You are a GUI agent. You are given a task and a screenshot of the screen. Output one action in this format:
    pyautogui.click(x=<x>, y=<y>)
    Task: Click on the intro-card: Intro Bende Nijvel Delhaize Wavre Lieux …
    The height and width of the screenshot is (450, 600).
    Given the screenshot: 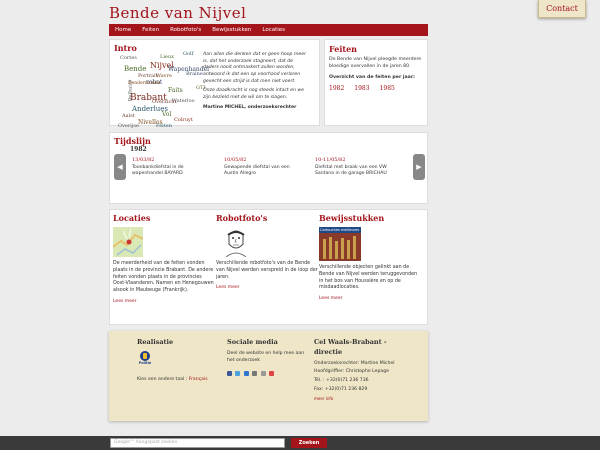 What is the action you would take?
    pyautogui.click(x=214, y=84)
    